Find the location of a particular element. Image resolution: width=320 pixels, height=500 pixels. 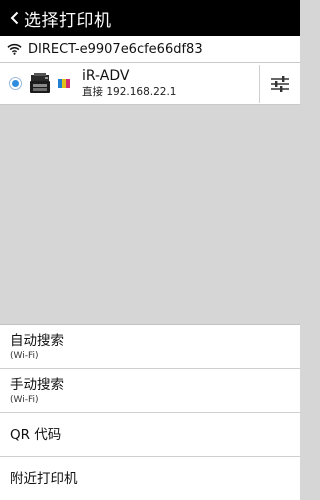

printer-list-item: iR-ADV 直接 192.168.22.1 is located at coordinates (150, 84).